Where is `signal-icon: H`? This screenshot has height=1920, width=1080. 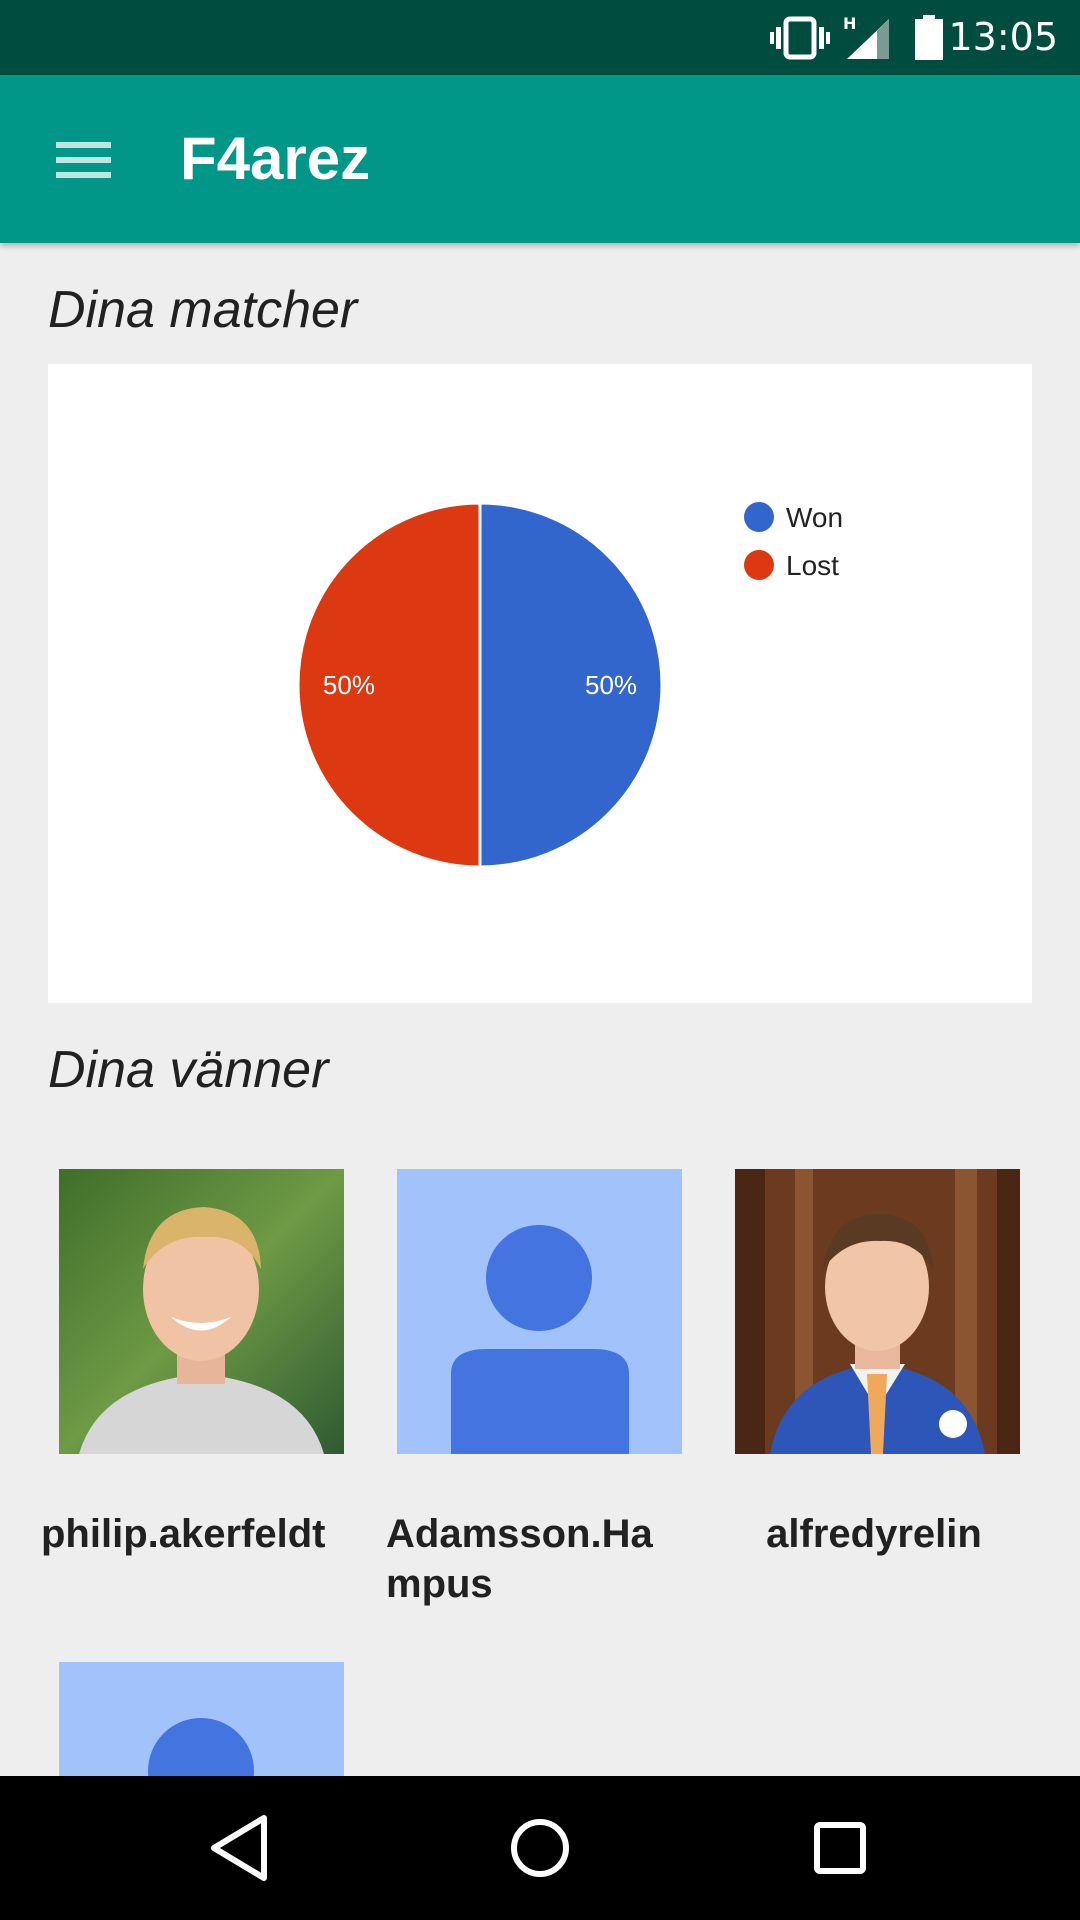 signal-icon: H is located at coordinates (866, 37).